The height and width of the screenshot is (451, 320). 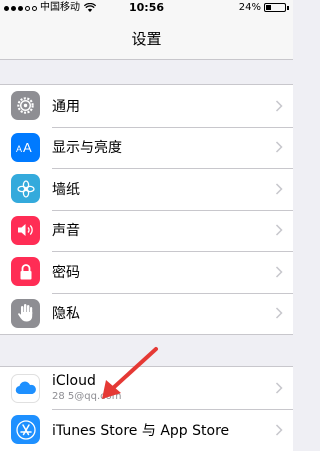 What do you see at coordinates (25, 388) in the screenshot?
I see `icloud-icon` at bounding box center [25, 388].